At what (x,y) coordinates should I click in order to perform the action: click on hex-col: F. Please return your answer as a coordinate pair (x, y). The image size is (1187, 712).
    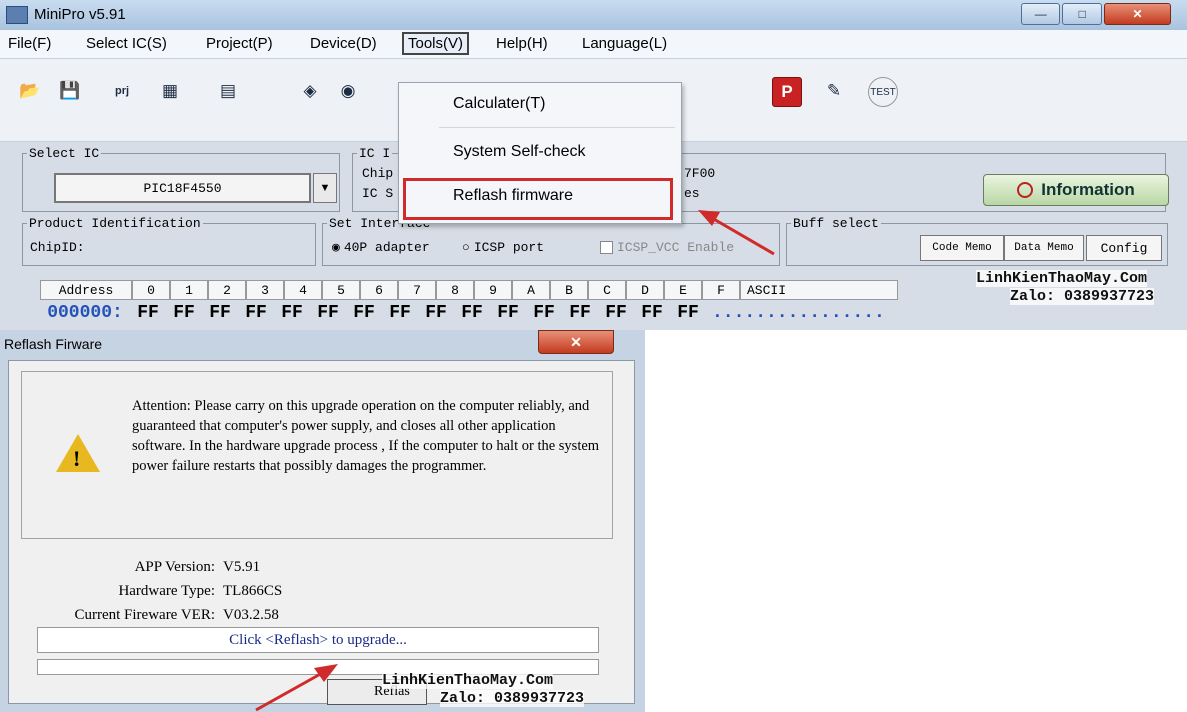
    Looking at the image, I should click on (721, 290).